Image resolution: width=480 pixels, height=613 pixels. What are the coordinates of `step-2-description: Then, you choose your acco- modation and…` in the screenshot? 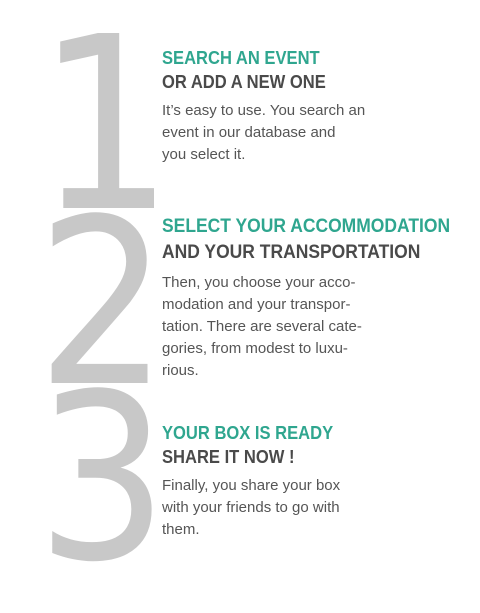 It's located at (277, 327).